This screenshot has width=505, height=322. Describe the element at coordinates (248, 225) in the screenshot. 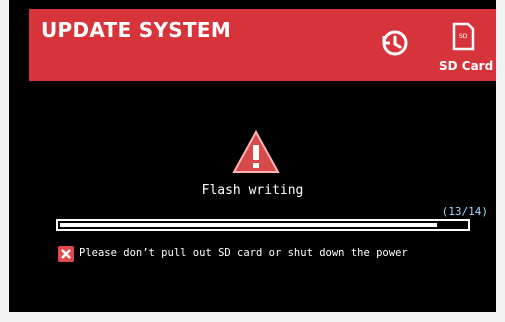

I see `progress-fill` at that location.